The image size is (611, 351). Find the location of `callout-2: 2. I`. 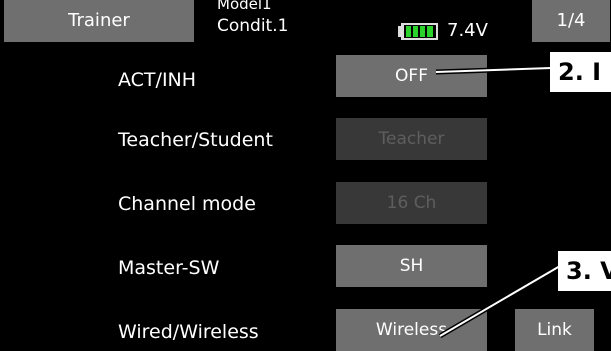

callout-2: 2. I is located at coordinates (580, 72).